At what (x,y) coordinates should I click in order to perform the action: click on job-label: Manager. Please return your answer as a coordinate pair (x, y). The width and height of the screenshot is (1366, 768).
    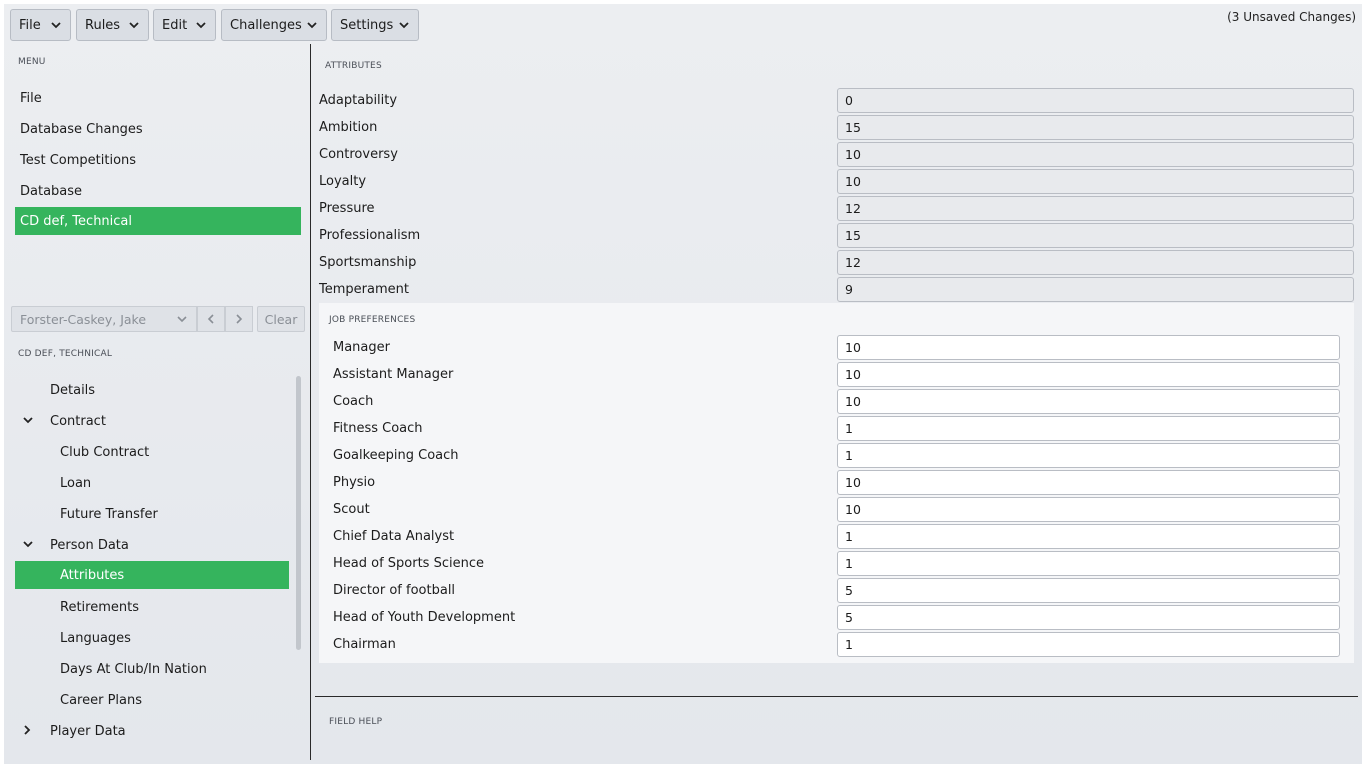
    Looking at the image, I should click on (361, 347).